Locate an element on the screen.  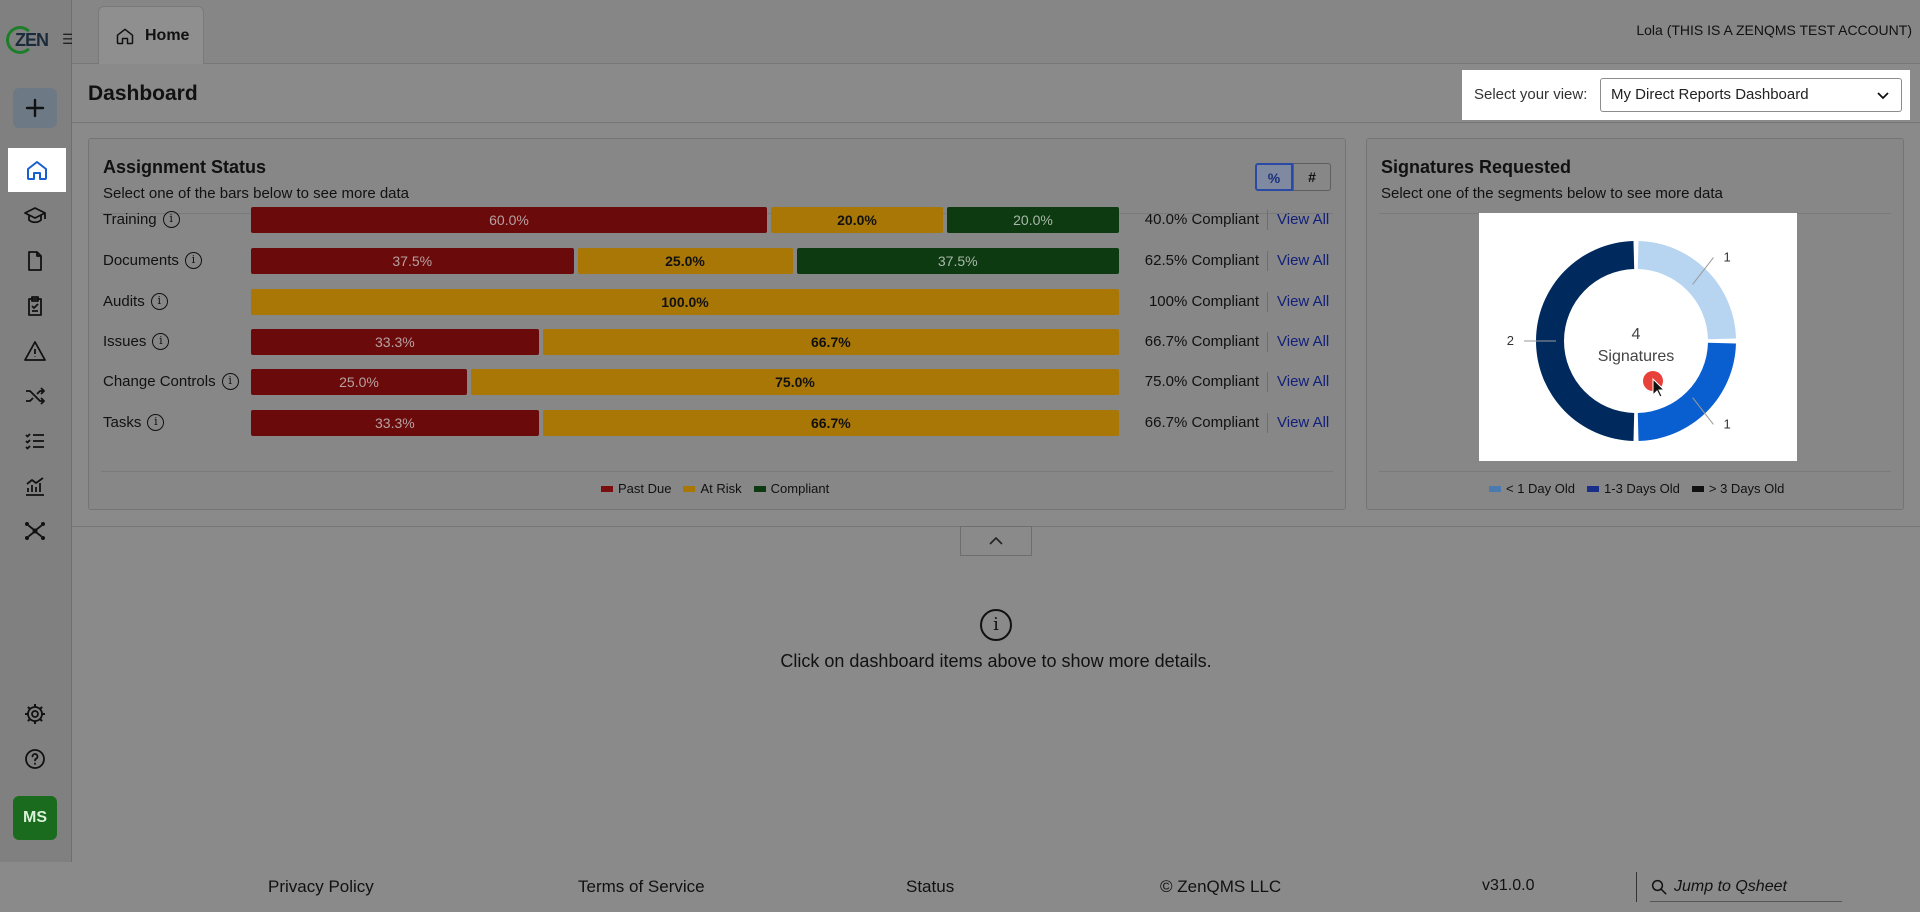
assignment-row: Audits i 100.0% 100% Compliant View All is located at coordinates (717, 302).